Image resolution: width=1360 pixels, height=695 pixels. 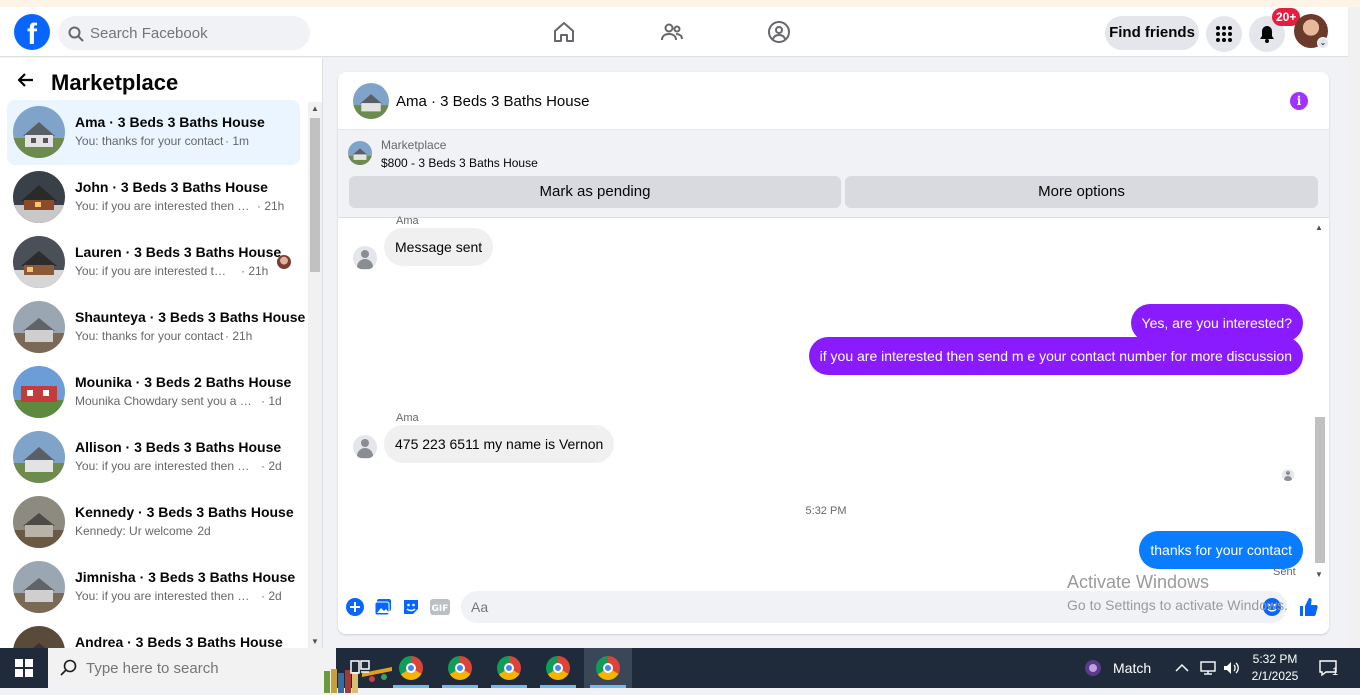 I want to click on chat-house-thumbnail, so click(x=371, y=101).